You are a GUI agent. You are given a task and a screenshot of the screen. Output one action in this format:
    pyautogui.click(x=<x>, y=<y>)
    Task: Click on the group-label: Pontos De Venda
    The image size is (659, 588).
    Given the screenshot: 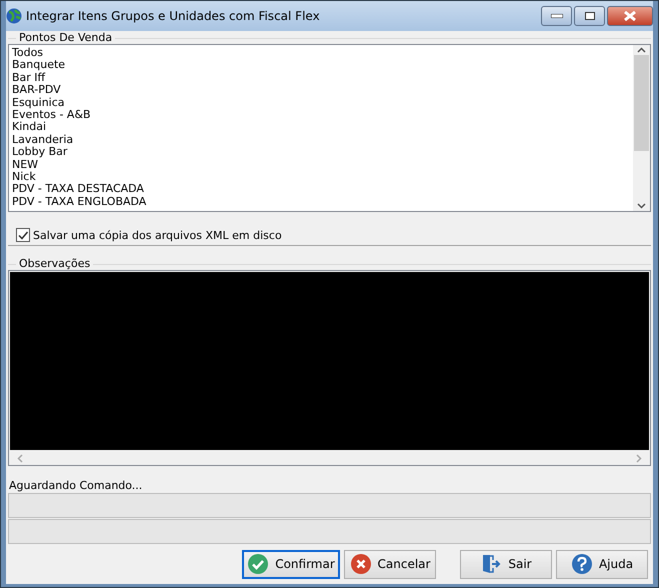 What is the action you would take?
    pyautogui.click(x=66, y=37)
    